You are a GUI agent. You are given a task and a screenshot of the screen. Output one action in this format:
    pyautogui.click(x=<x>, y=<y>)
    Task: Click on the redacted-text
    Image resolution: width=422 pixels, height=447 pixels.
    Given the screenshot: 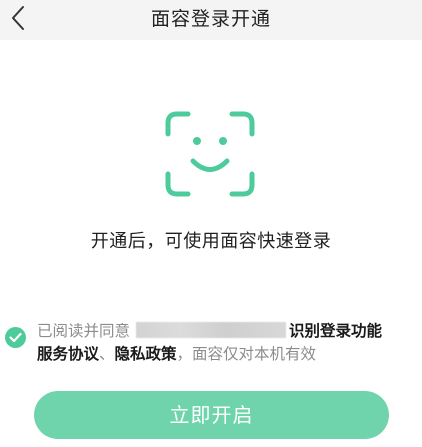 What is the action you would take?
    pyautogui.click(x=211, y=330)
    